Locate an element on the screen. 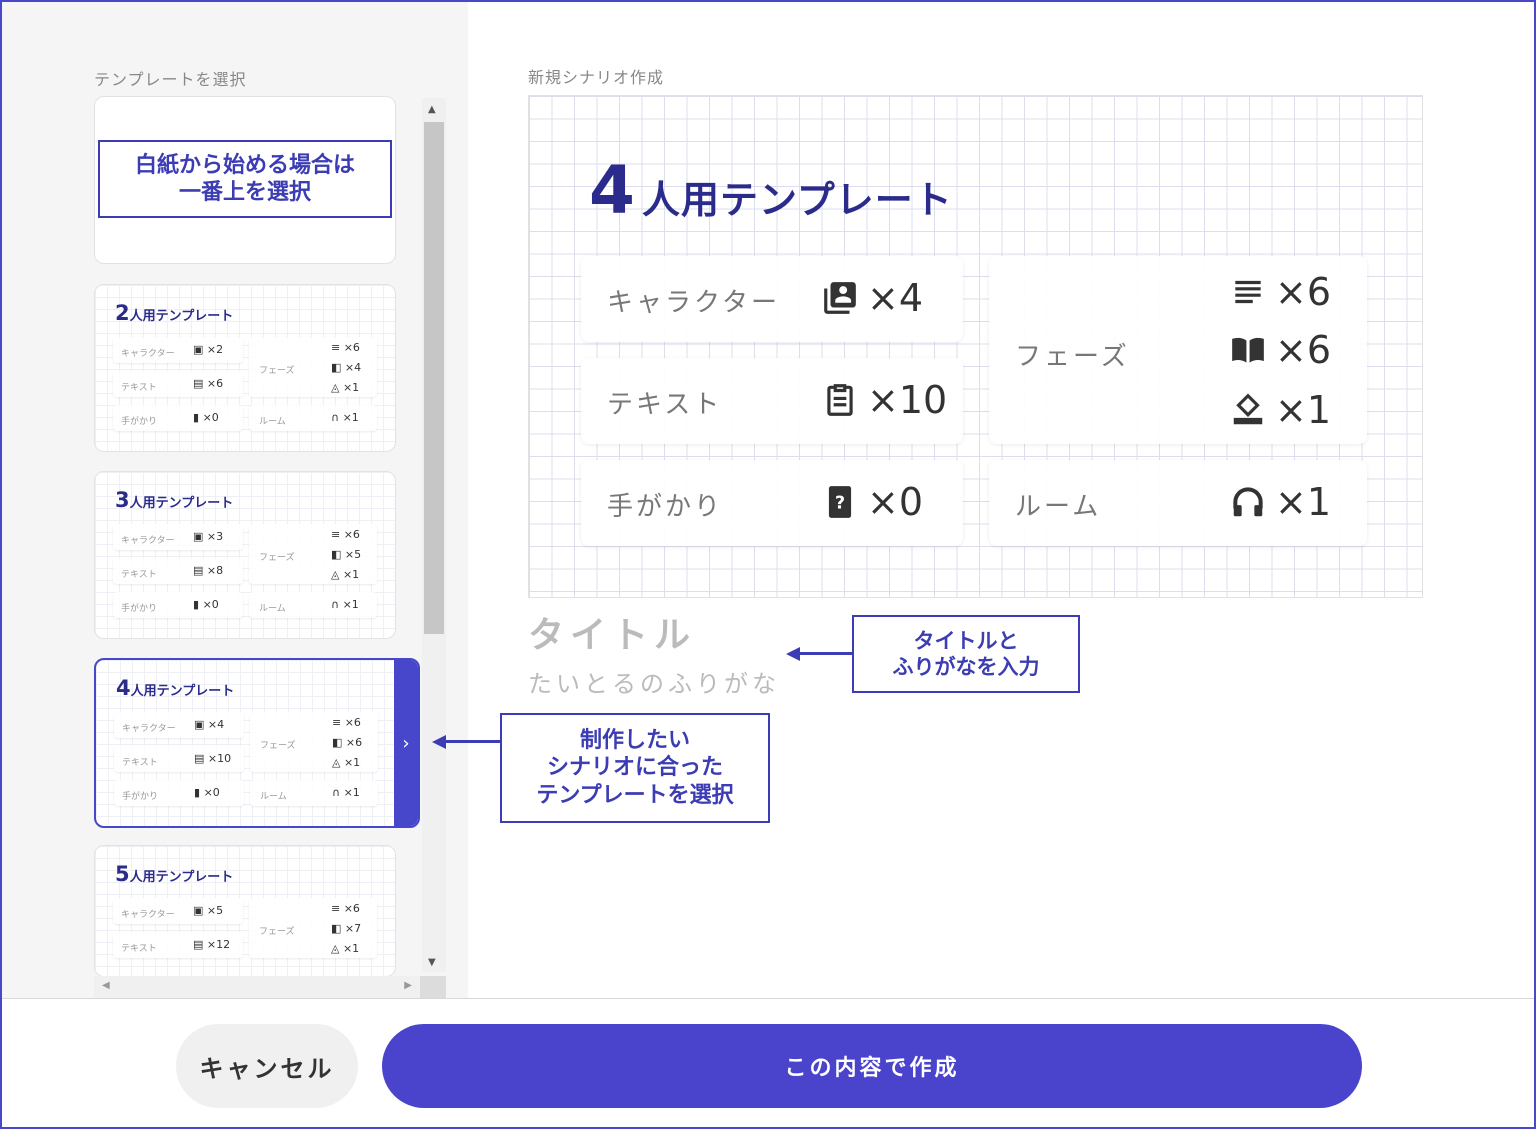 This screenshot has height=1129, width=1536. phase-count-3: ×1 is located at coordinates (1303, 410).